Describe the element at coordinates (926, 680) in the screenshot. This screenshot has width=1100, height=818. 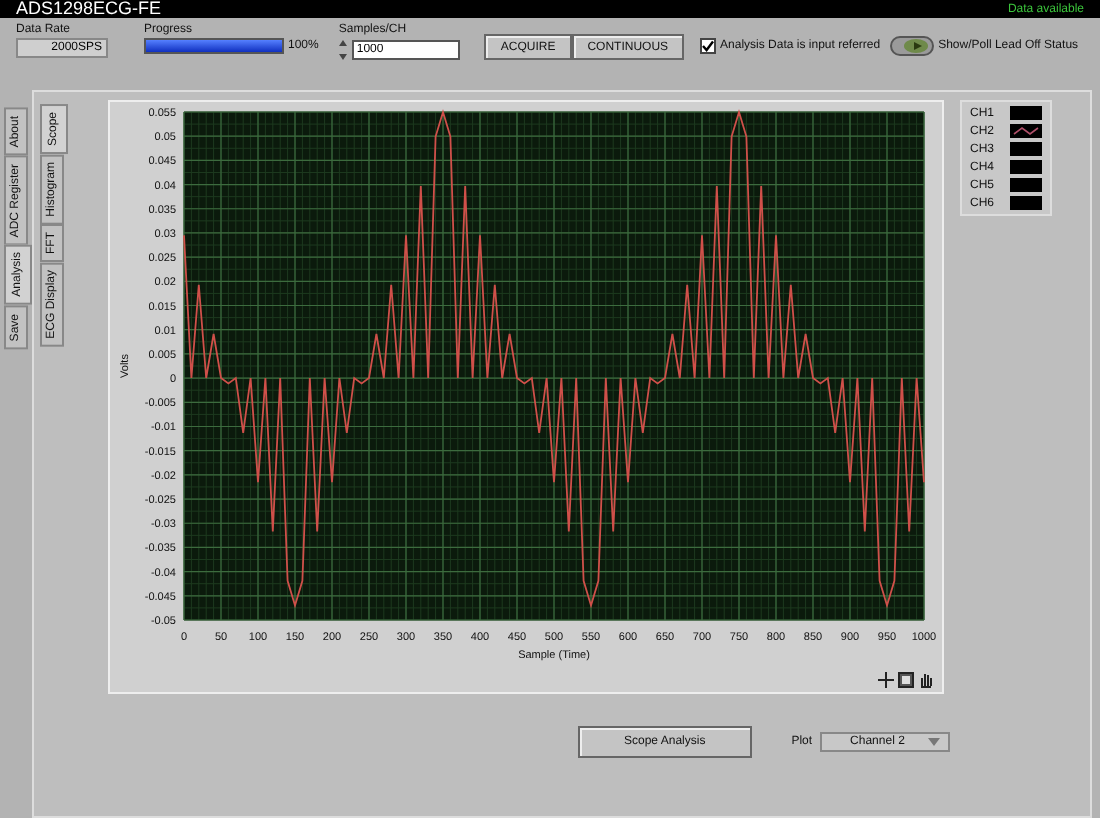
I see `hand-icon` at that location.